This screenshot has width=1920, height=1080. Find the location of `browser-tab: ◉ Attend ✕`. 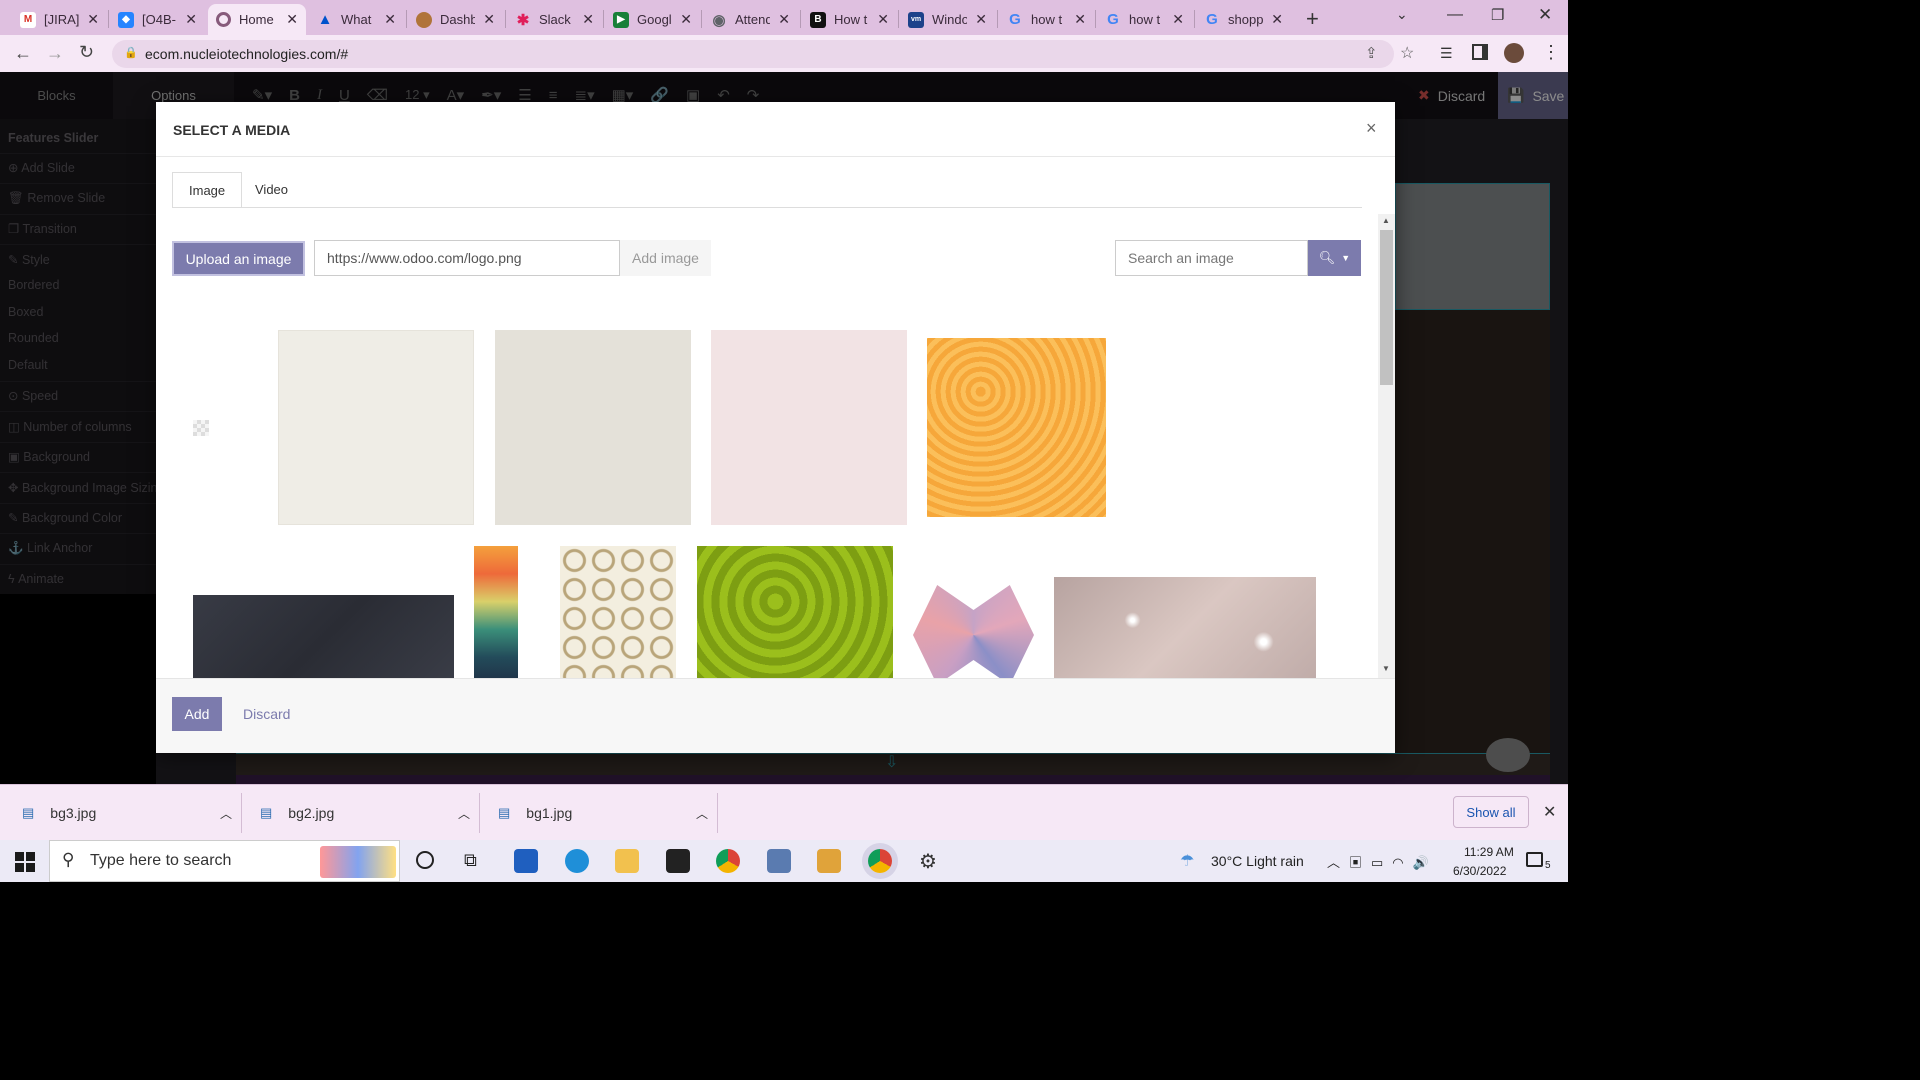

browser-tab: ◉ Attend ✕ is located at coordinates (750, 19).